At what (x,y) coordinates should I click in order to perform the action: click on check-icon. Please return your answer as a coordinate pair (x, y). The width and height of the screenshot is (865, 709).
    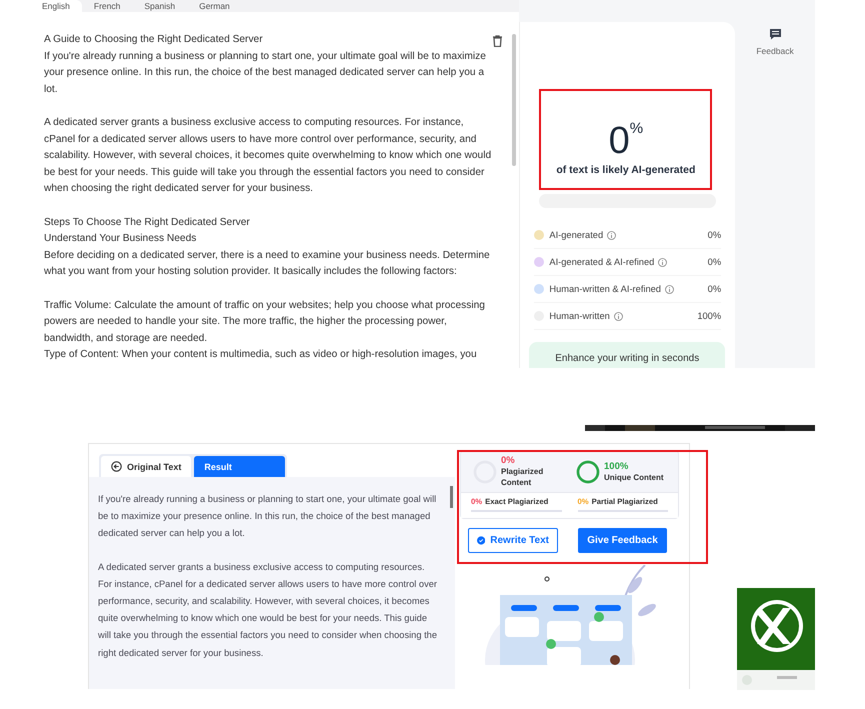
    Looking at the image, I should click on (481, 540).